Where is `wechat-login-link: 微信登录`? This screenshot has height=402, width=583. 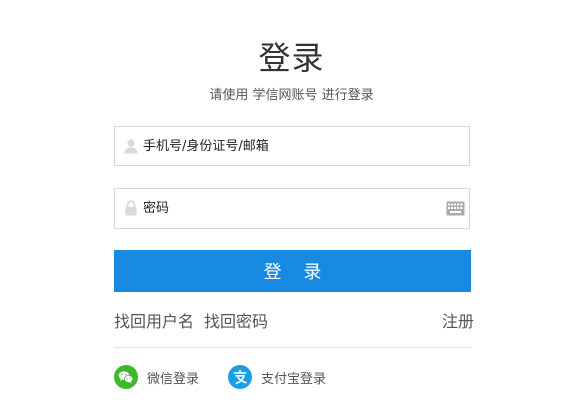
wechat-login-link: 微信登录 is located at coordinates (156, 377).